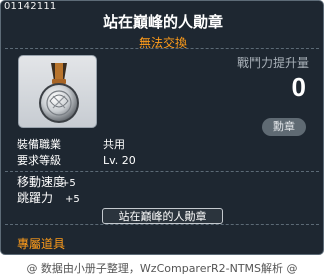 This screenshot has height=276, width=324. Describe the element at coordinates (298, 87) in the screenshot. I see `power-increase-value: 0` at that location.